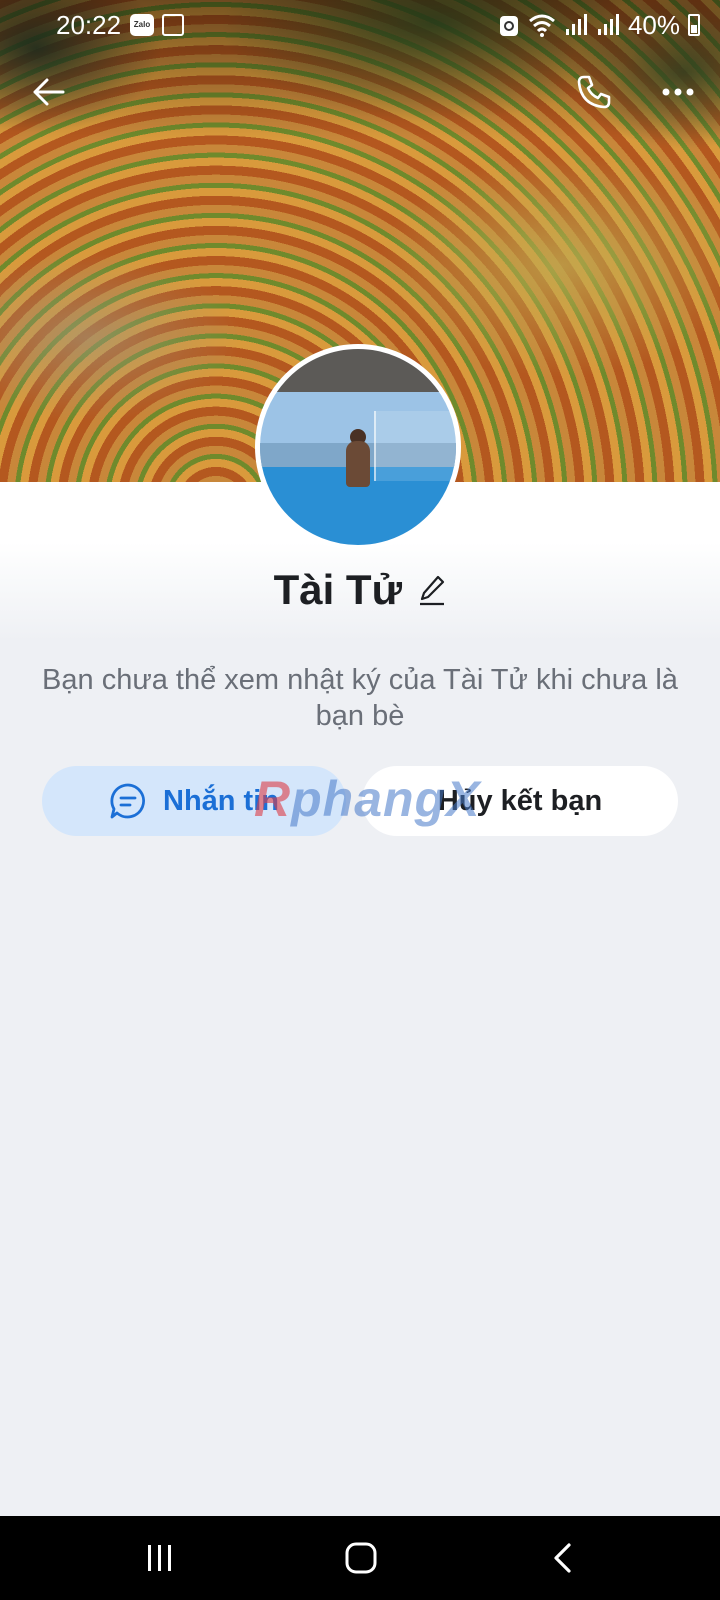 This screenshot has height=1600, width=720. Describe the element at coordinates (358, 447) in the screenshot. I see `avatar` at that location.